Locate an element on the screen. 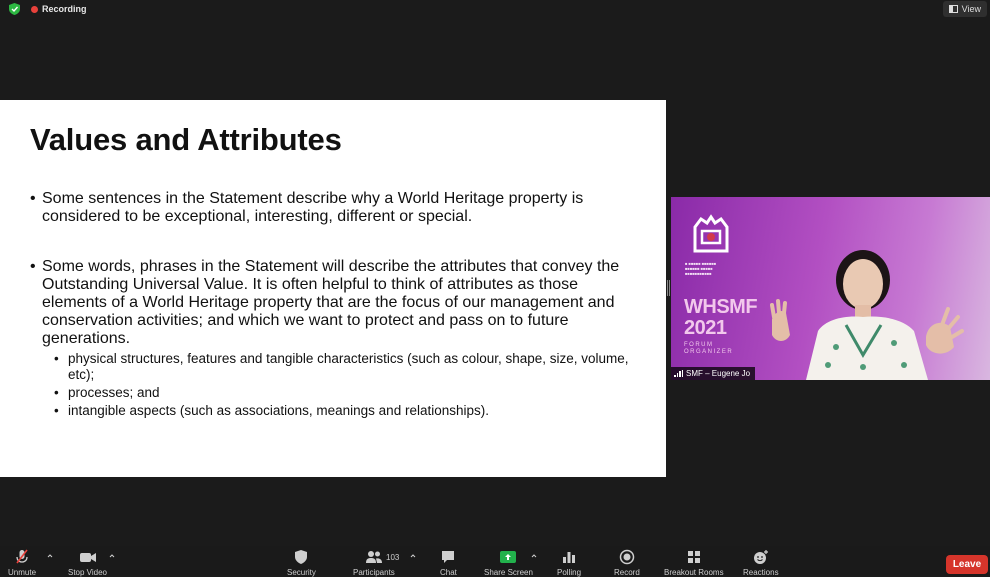  poll-chart-icon is located at coordinates (569, 557).